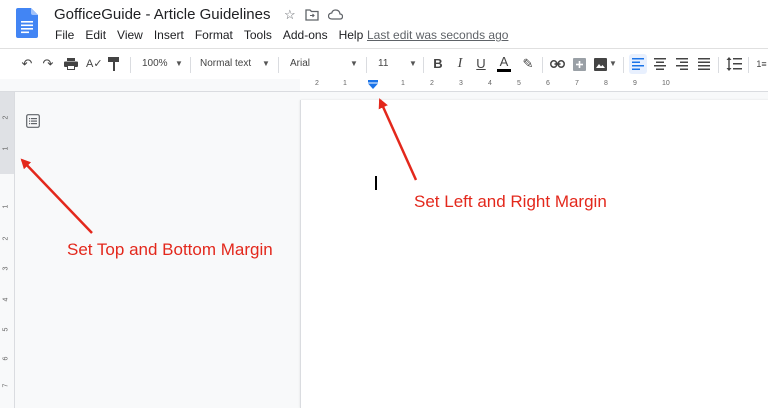 The height and width of the screenshot is (408, 768). I want to click on font-select: Arial, so click(300, 64).